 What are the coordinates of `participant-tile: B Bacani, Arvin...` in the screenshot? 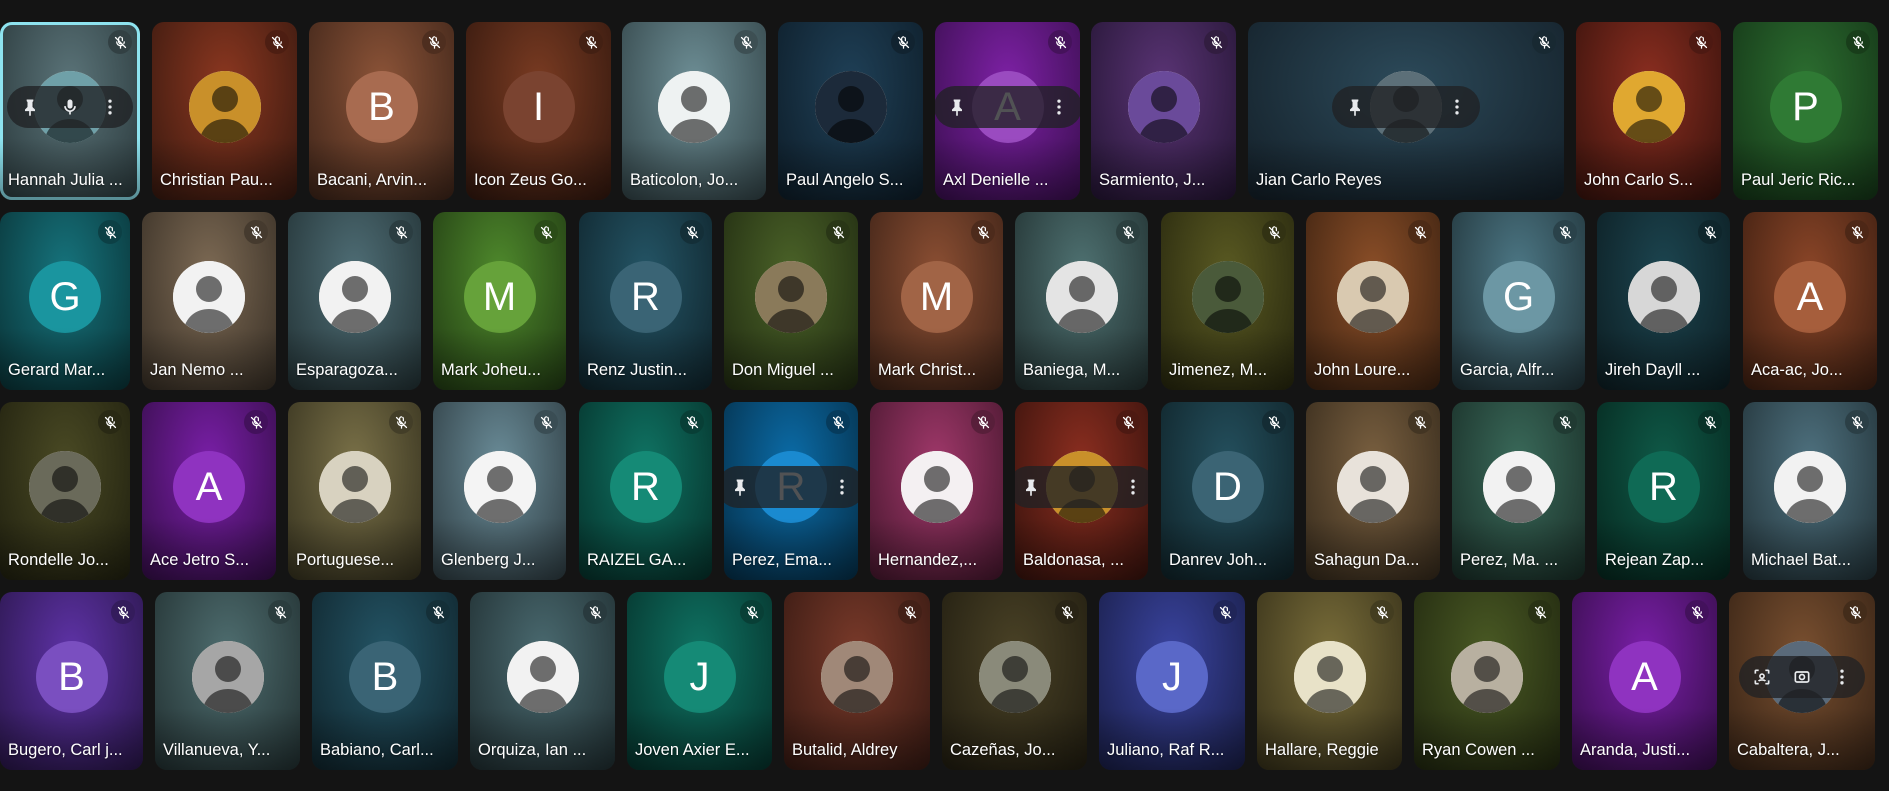 It's located at (381, 111).